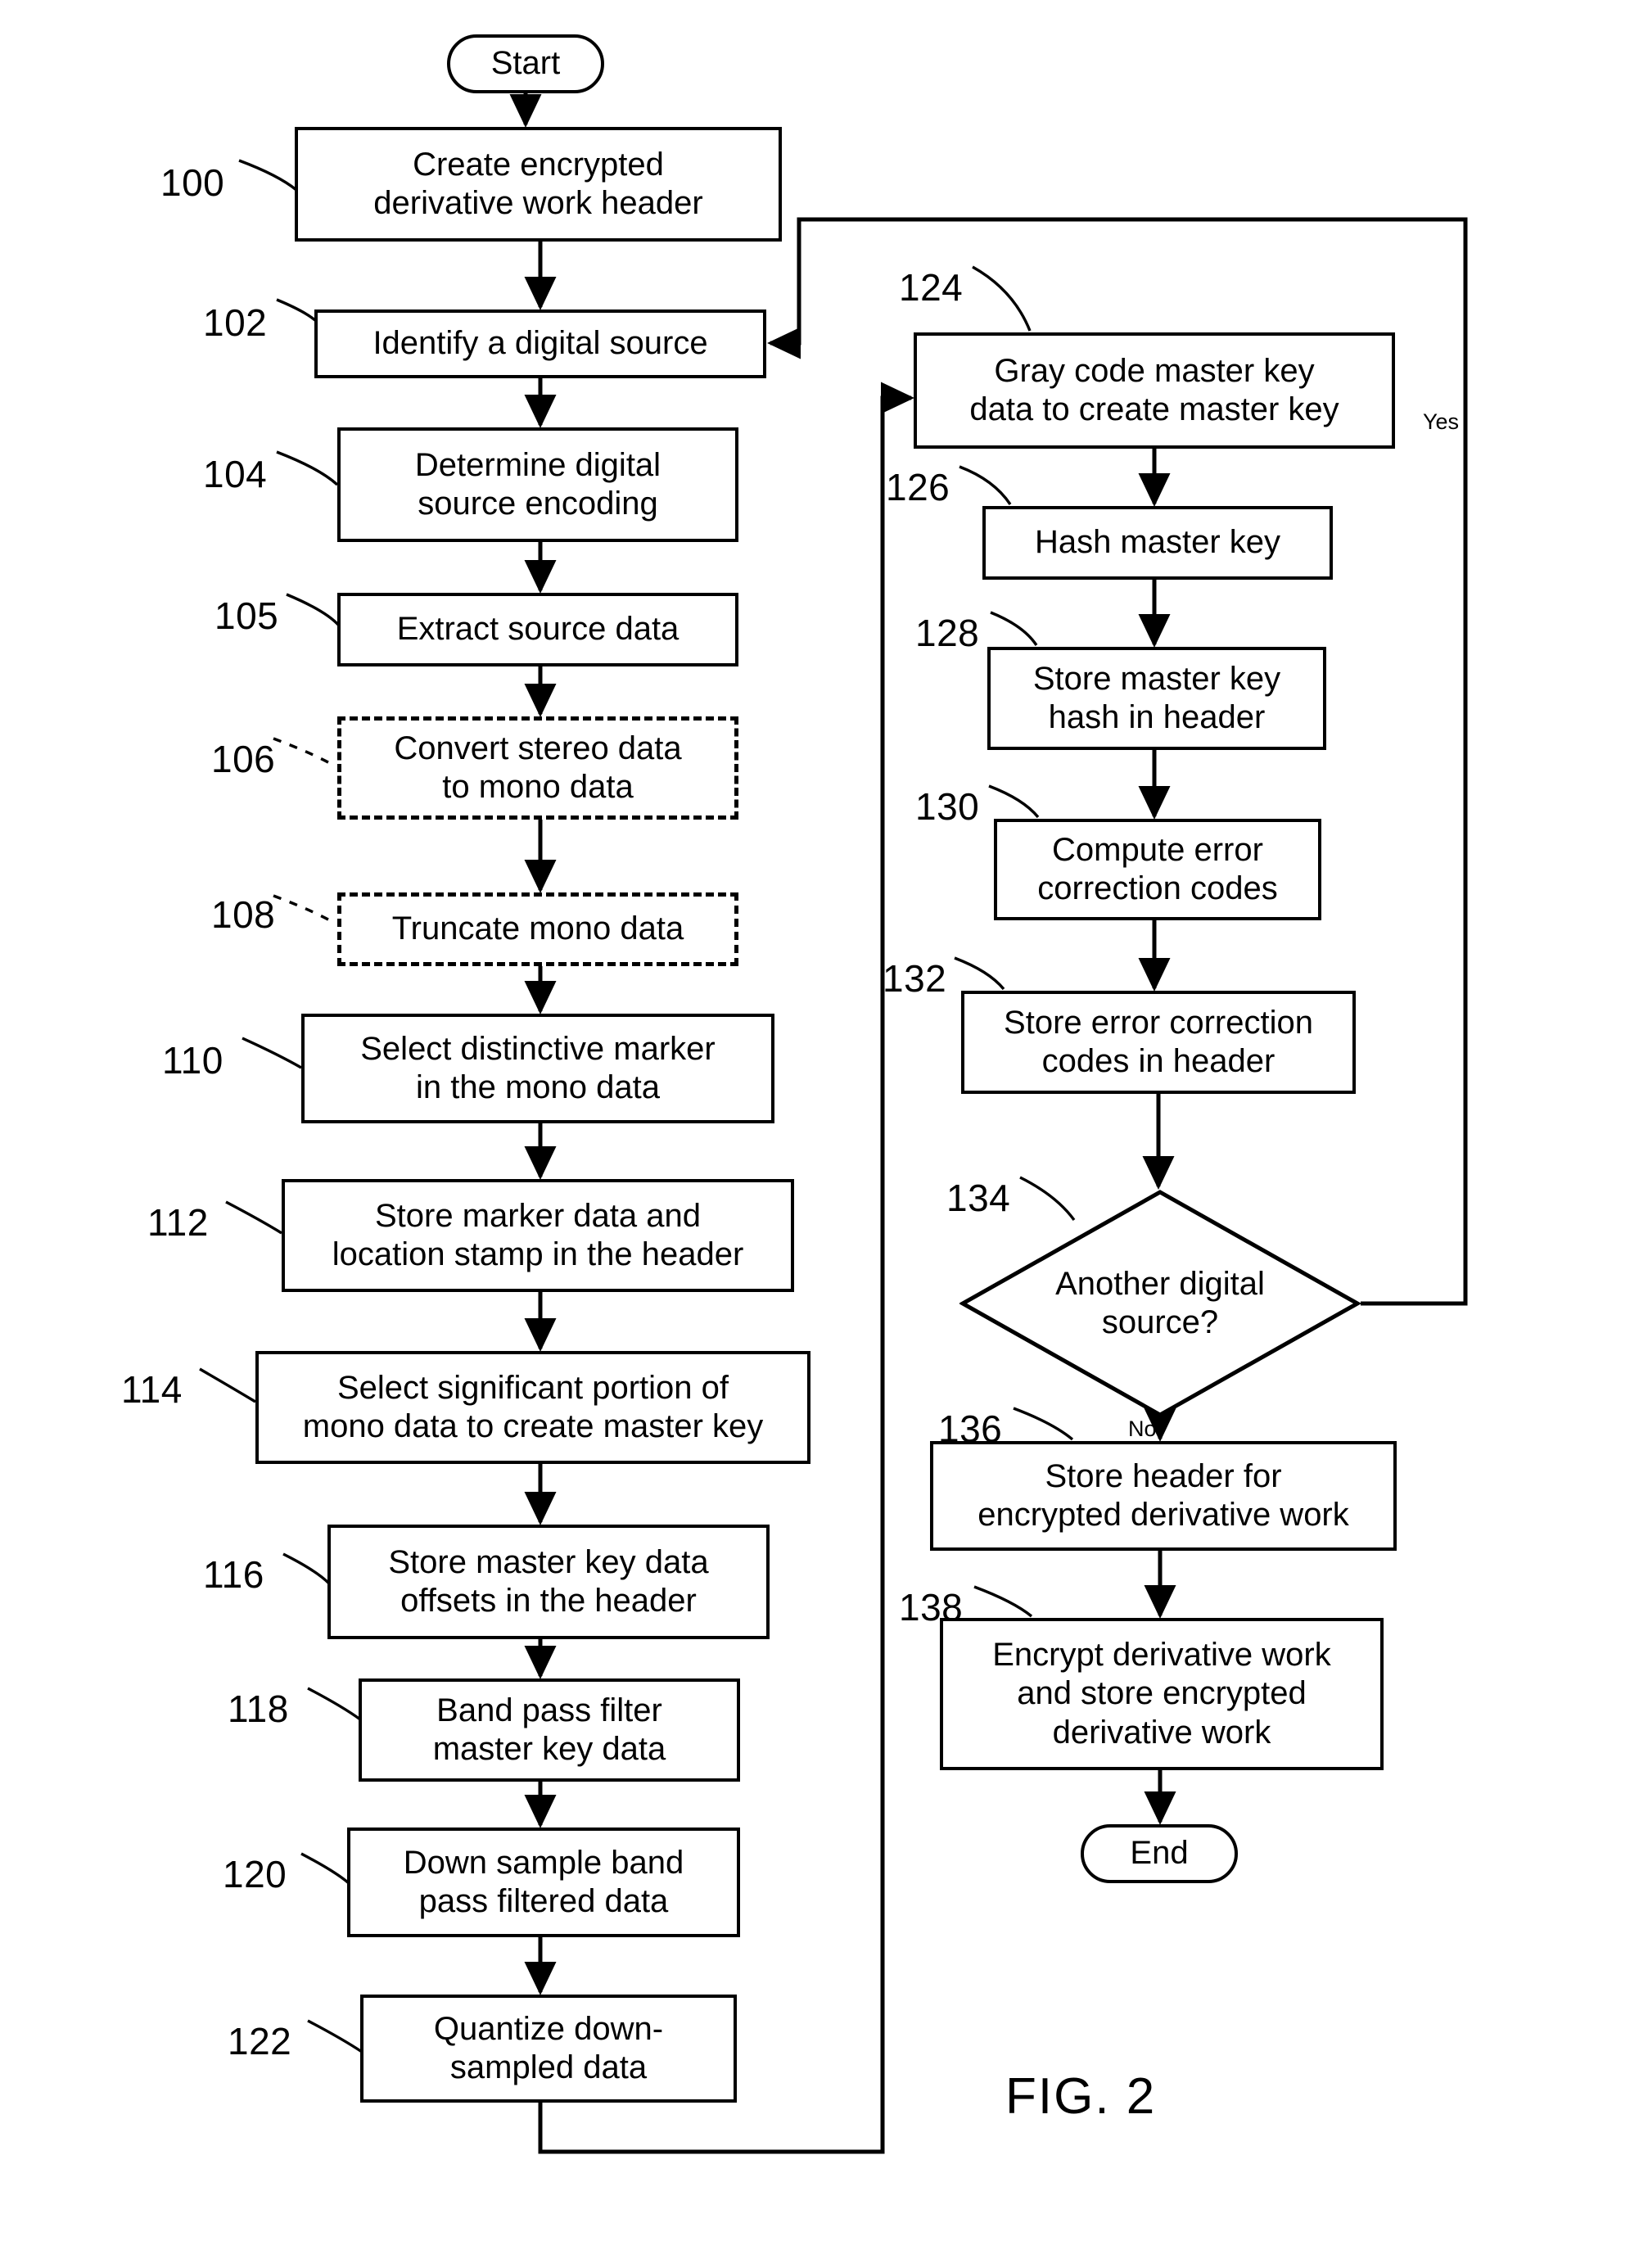 The height and width of the screenshot is (2268, 1648). I want to click on ref-numeral-108: 108, so click(243, 914).